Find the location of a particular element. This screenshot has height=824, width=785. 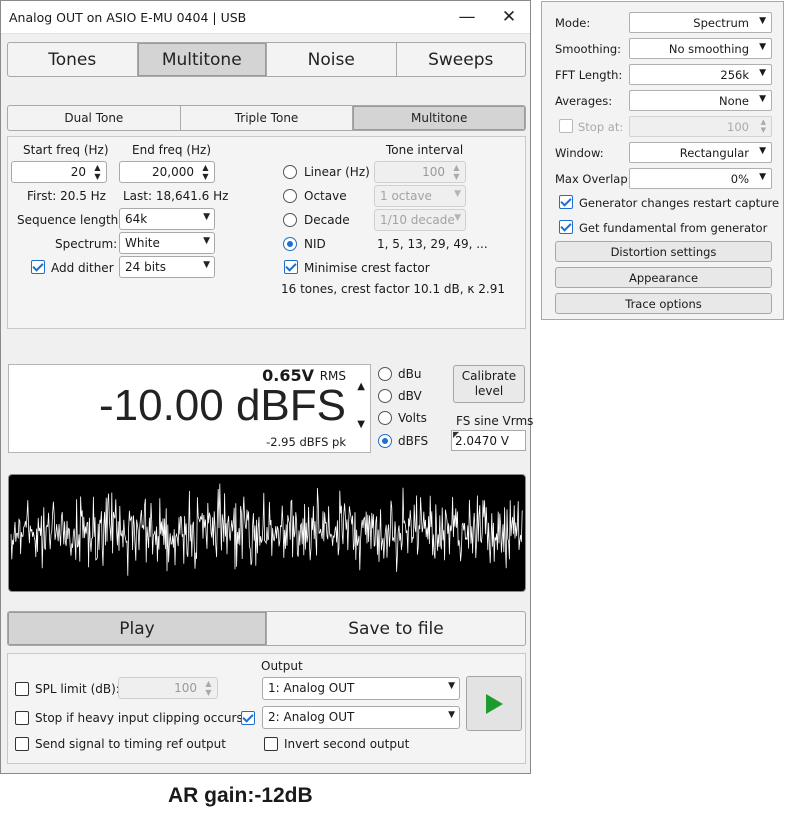

spl-limit-spinner: 100 ▲ ▼ is located at coordinates (168, 688).